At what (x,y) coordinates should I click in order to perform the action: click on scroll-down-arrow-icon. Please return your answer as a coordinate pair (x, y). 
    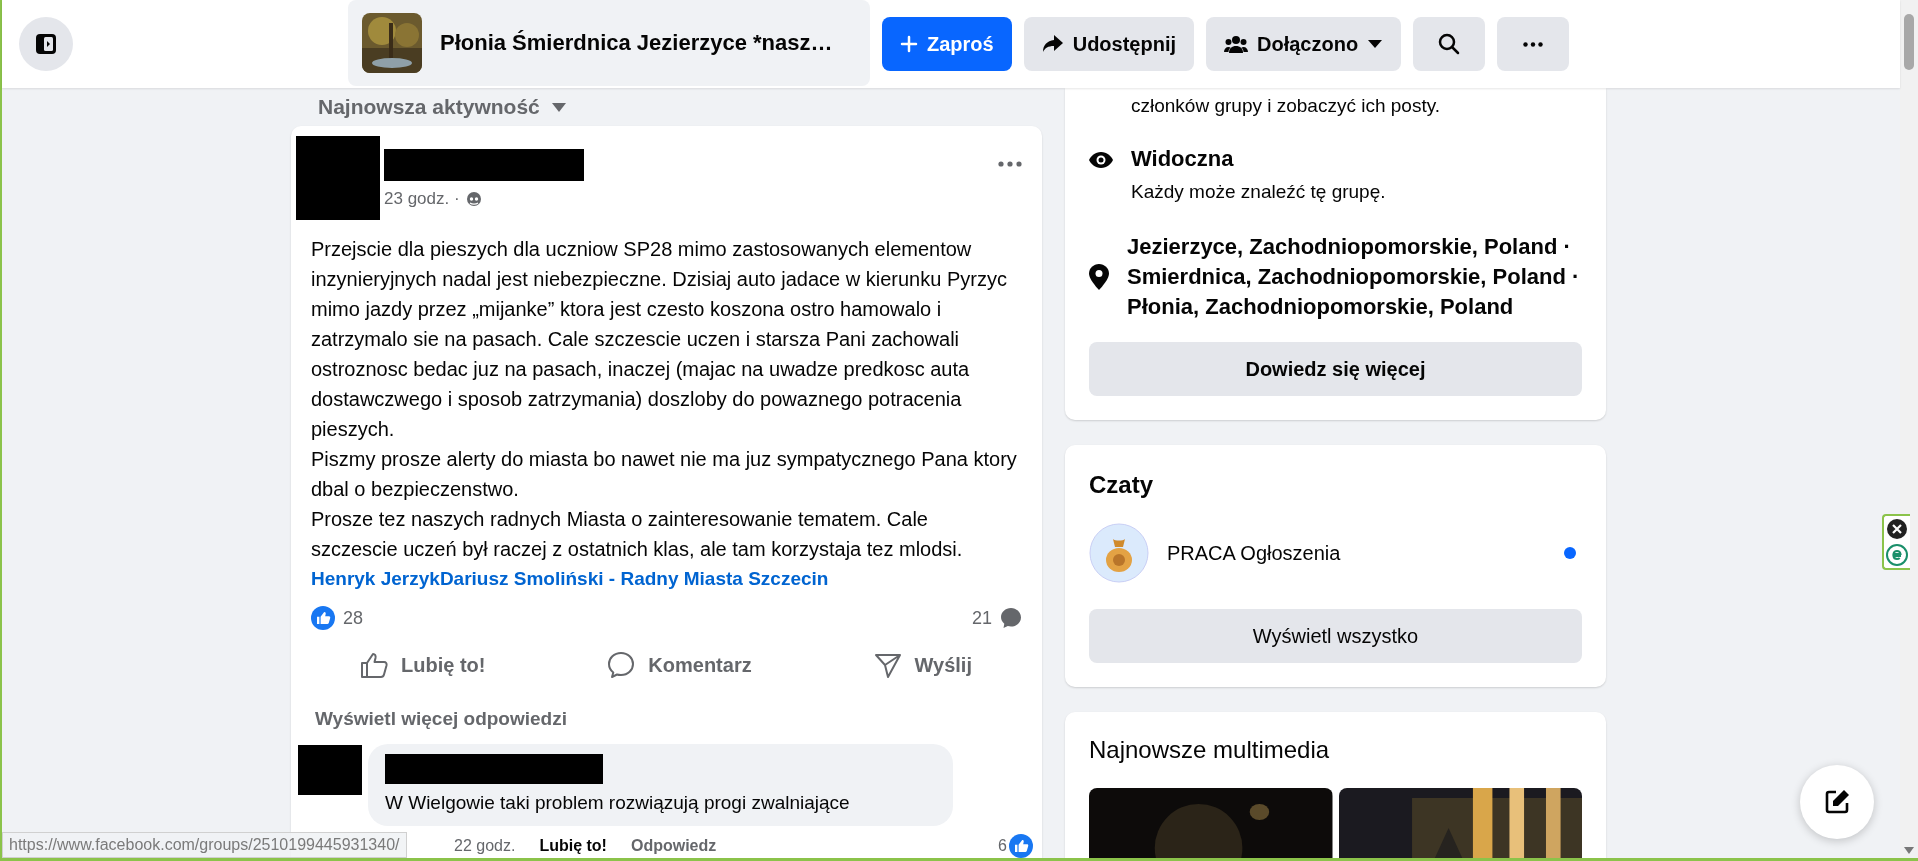
    Looking at the image, I should click on (1909, 850).